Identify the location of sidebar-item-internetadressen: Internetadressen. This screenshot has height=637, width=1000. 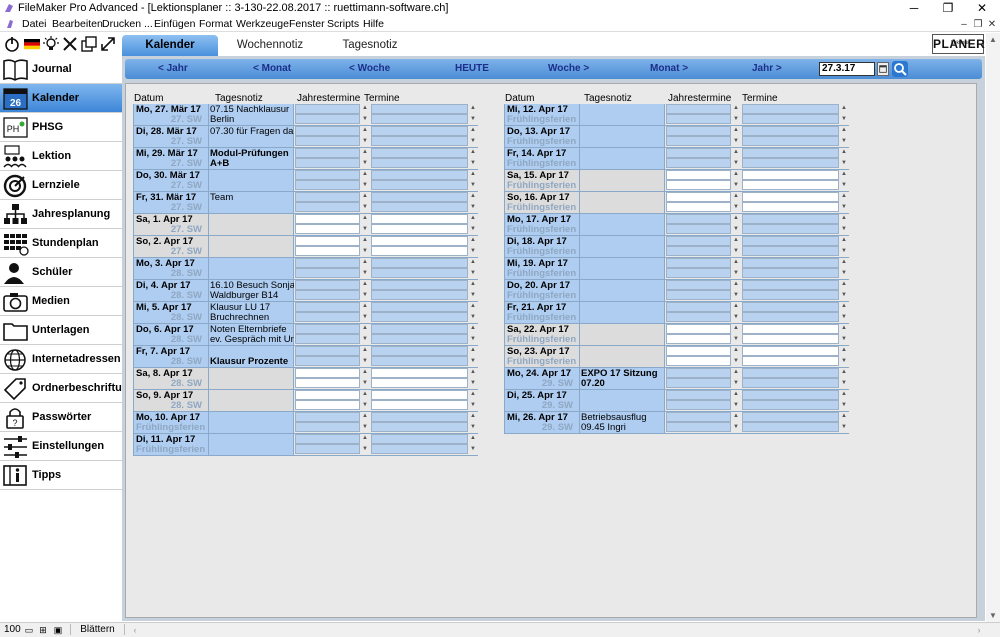
(61, 359).